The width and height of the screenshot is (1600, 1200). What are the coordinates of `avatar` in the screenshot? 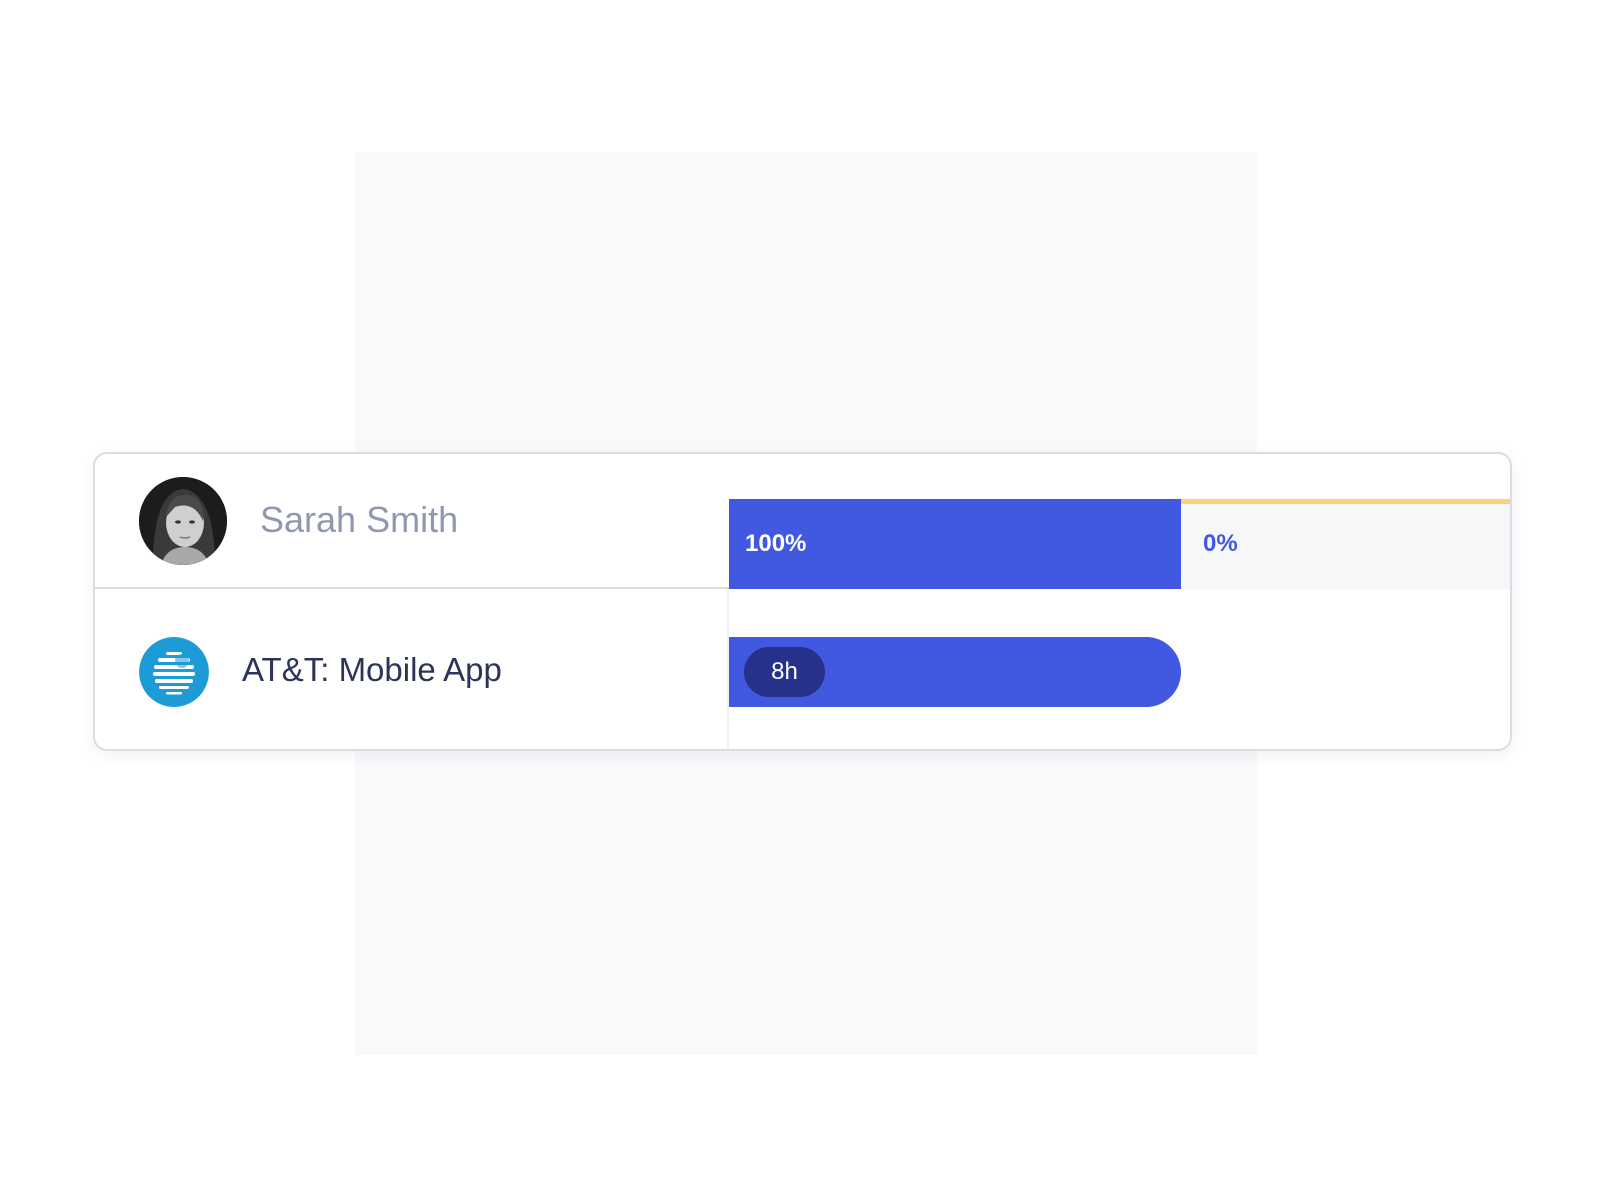 It's located at (183, 521).